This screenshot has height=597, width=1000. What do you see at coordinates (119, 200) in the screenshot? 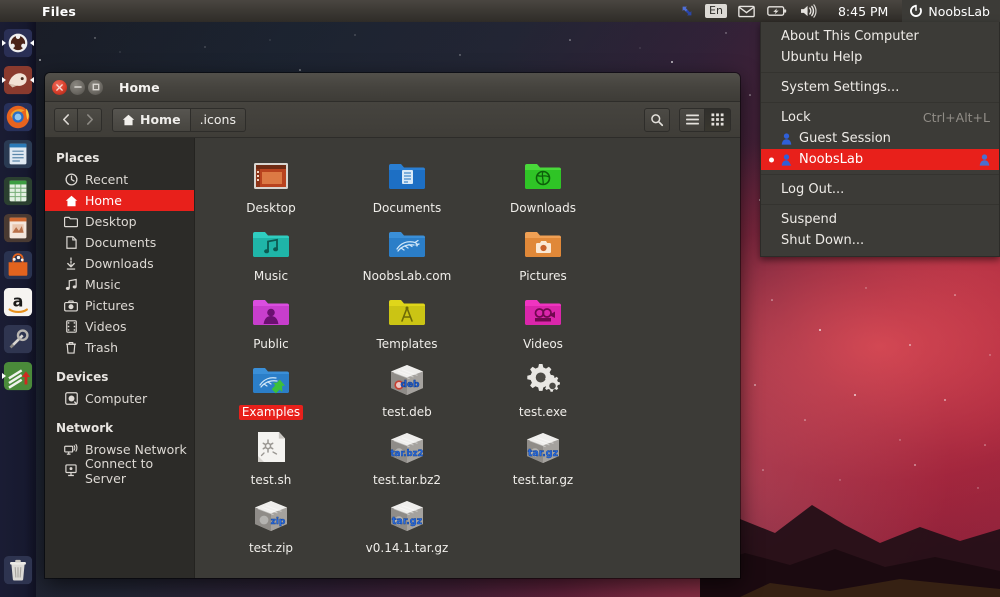
I see `sidebar-item-home: Home` at bounding box center [119, 200].